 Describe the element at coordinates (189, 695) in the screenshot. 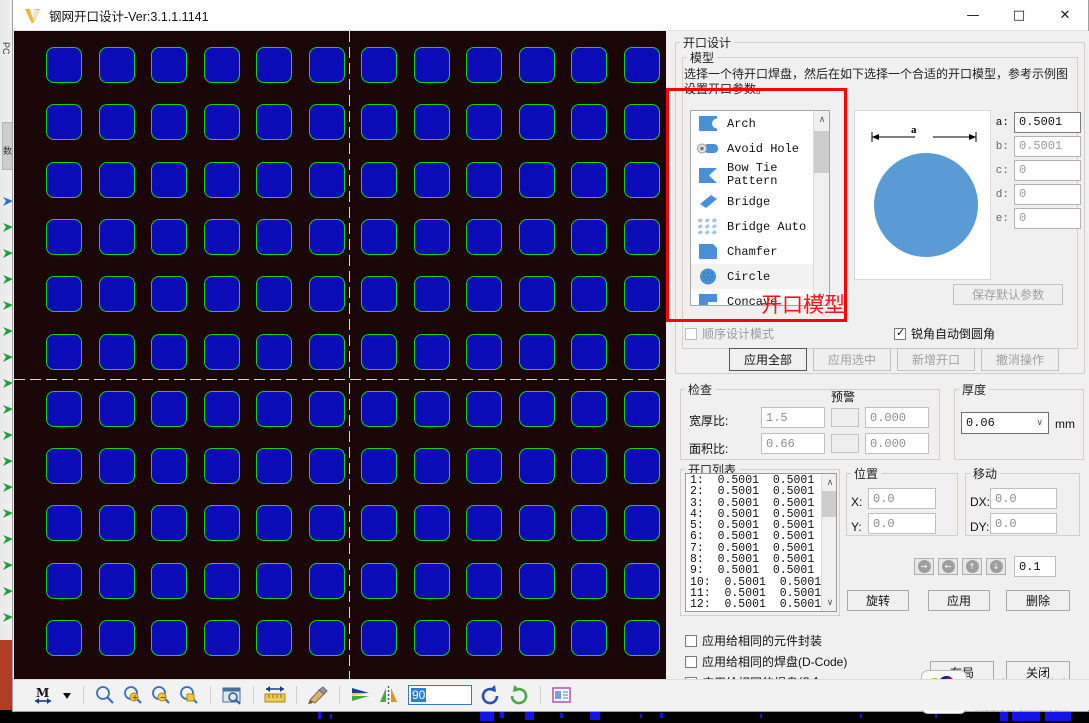

I see `zoom-fit-icon` at that location.